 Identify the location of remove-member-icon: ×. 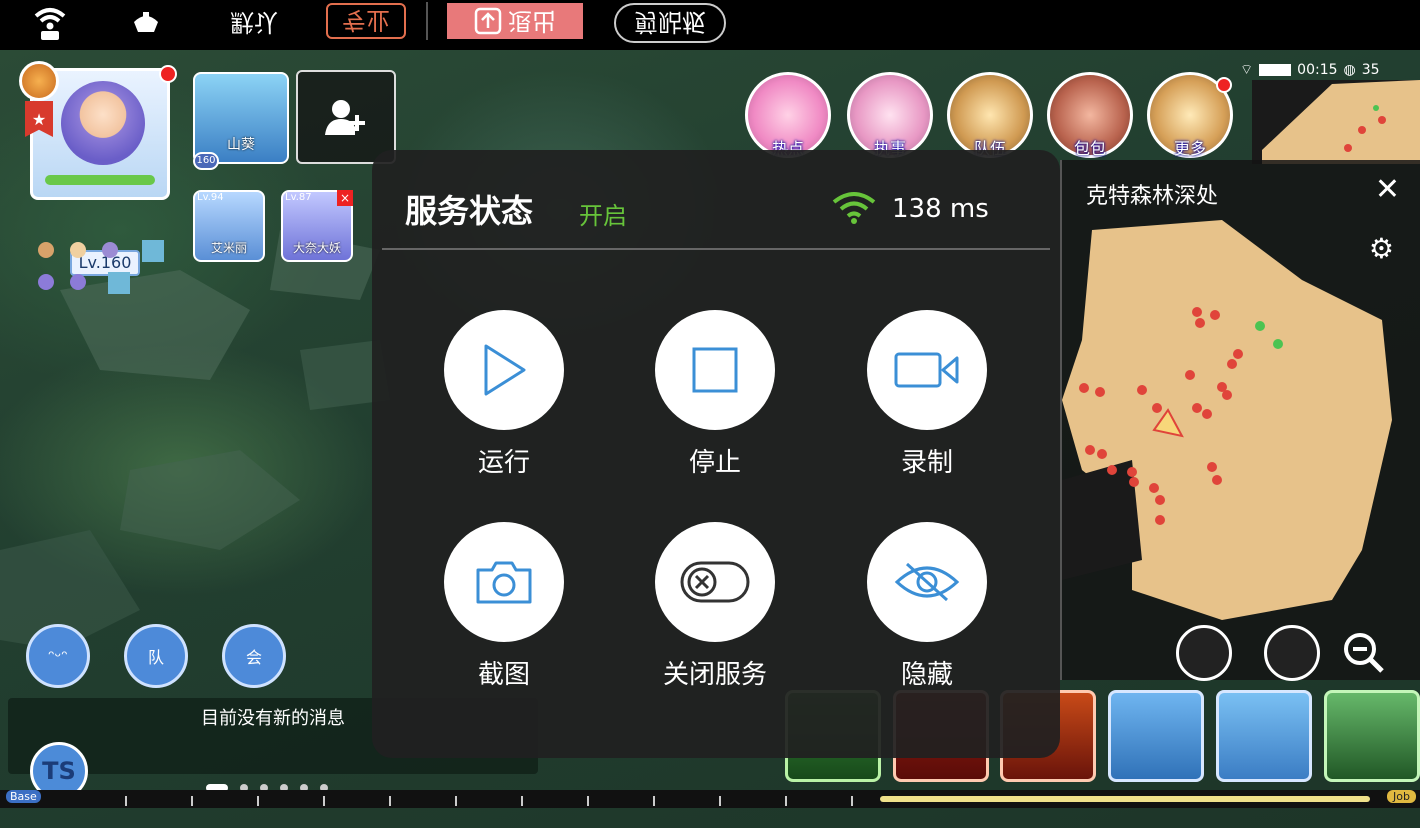
(345, 198).